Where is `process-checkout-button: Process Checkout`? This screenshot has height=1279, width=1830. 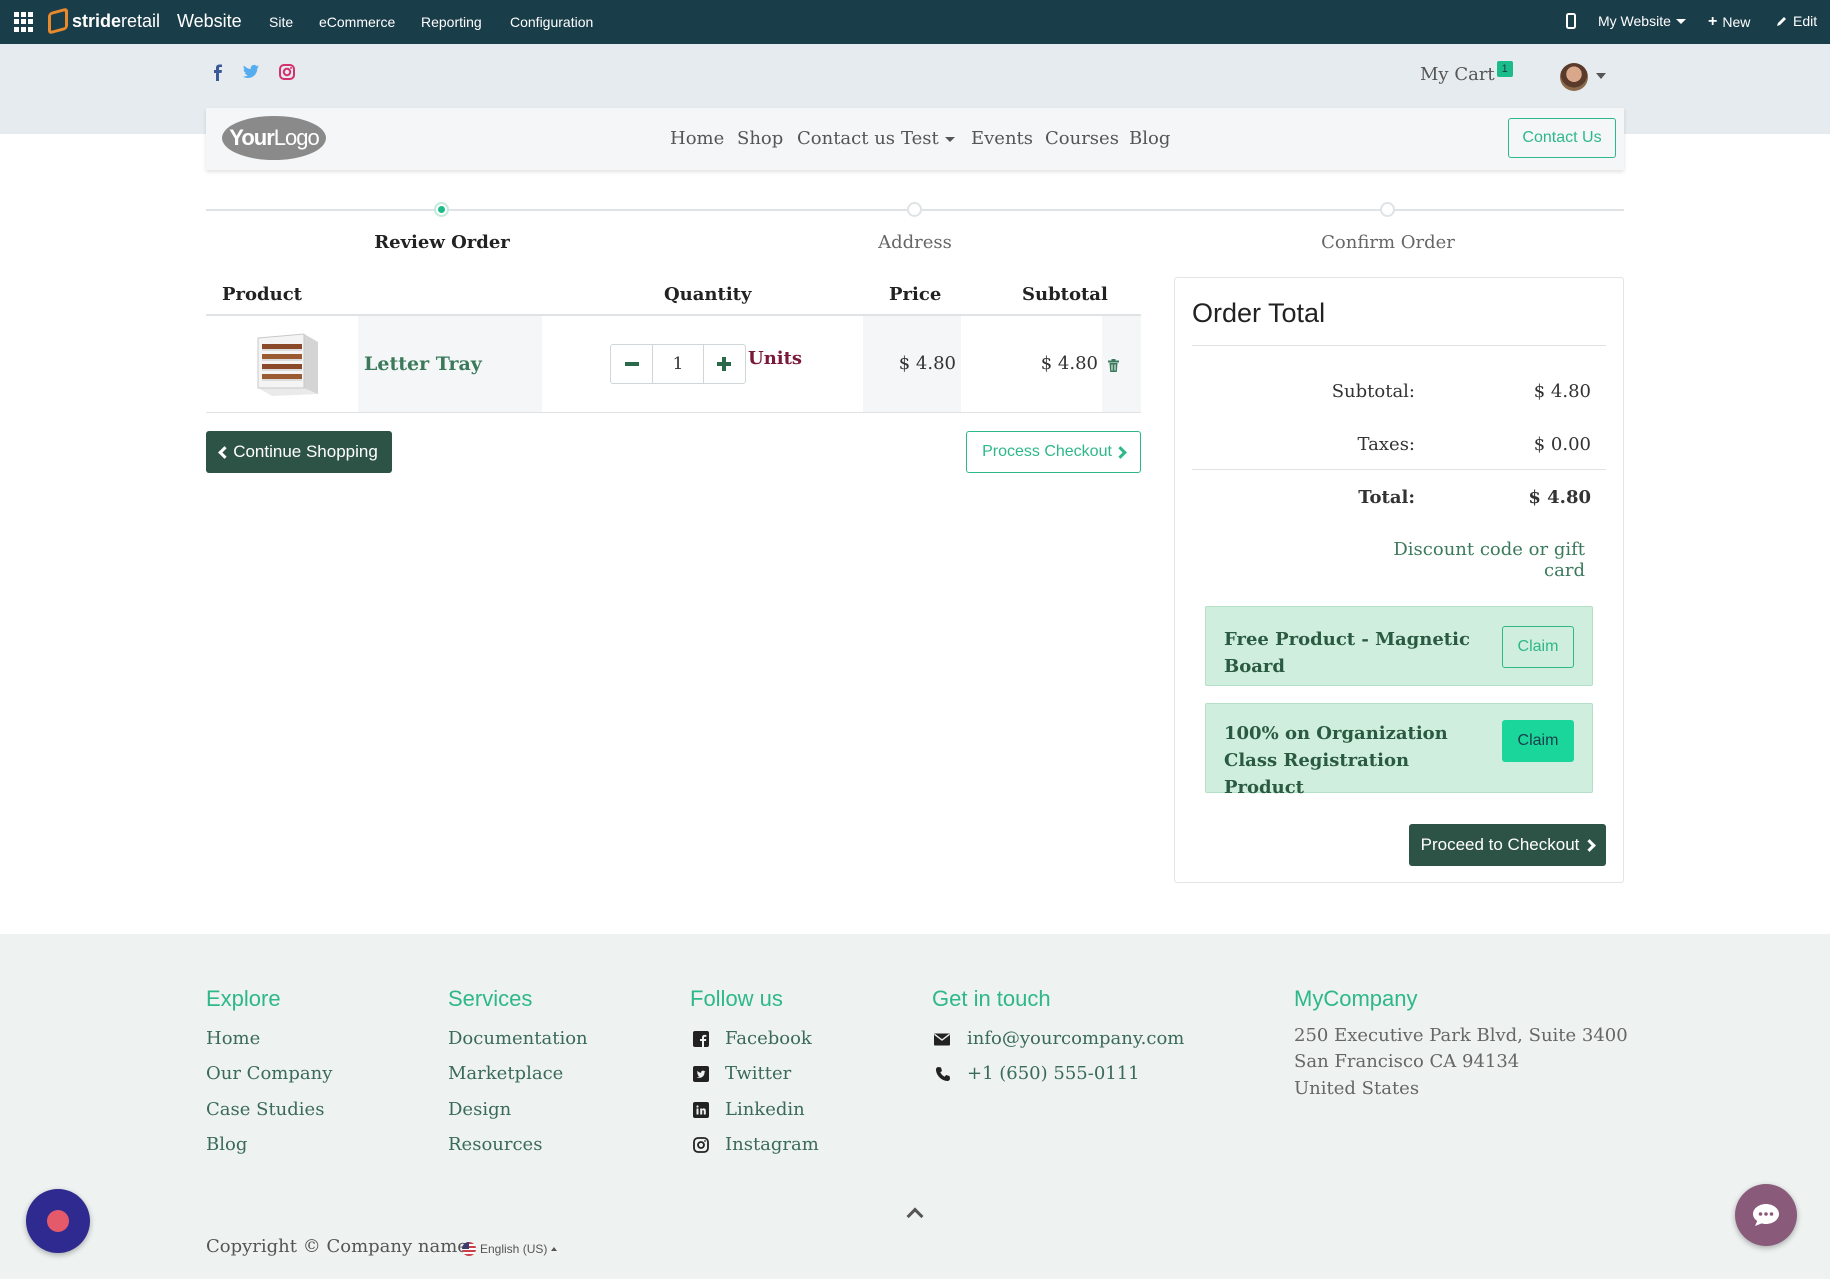 process-checkout-button: Process Checkout is located at coordinates (1053, 452).